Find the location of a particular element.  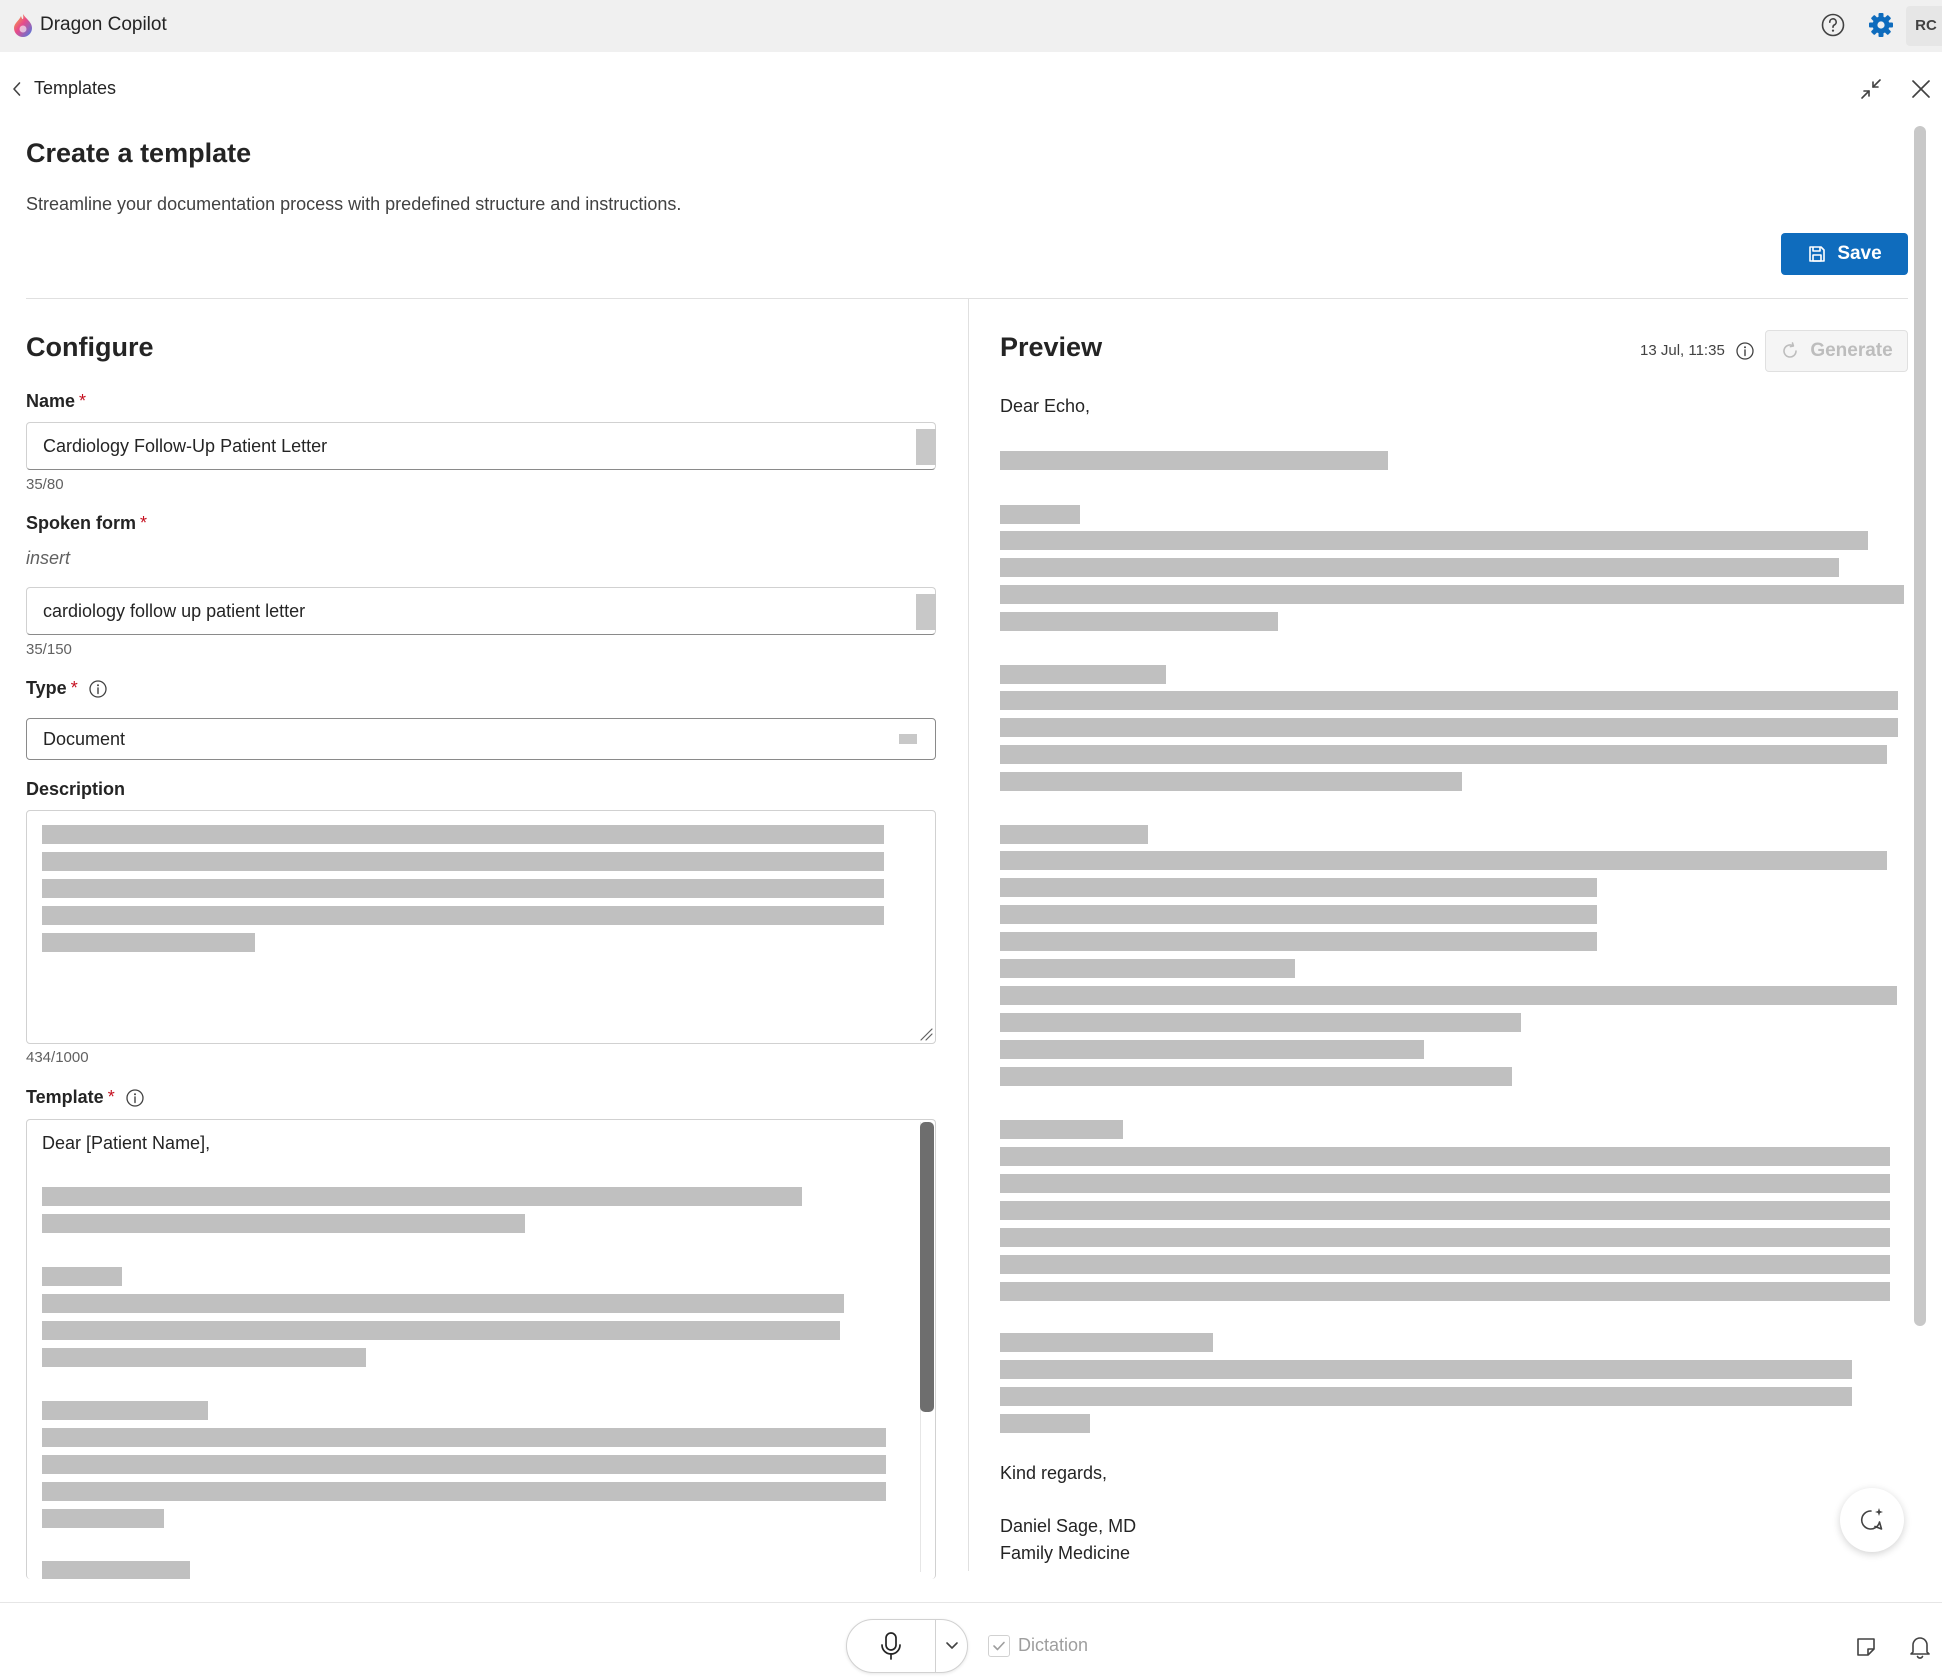

preview-greeting: Dear Echo, is located at coordinates (1045, 406).